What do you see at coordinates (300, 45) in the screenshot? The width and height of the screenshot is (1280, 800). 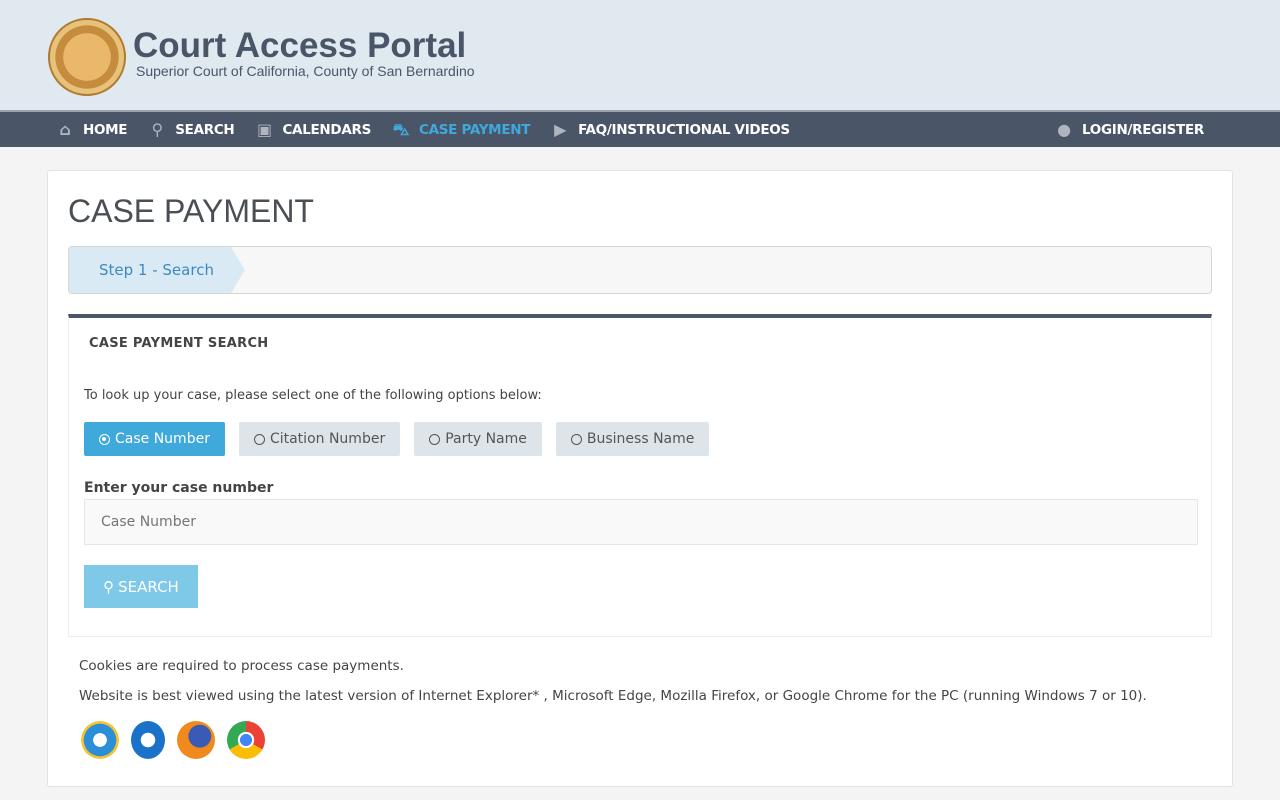 I see `site-title: Court Access Portal` at bounding box center [300, 45].